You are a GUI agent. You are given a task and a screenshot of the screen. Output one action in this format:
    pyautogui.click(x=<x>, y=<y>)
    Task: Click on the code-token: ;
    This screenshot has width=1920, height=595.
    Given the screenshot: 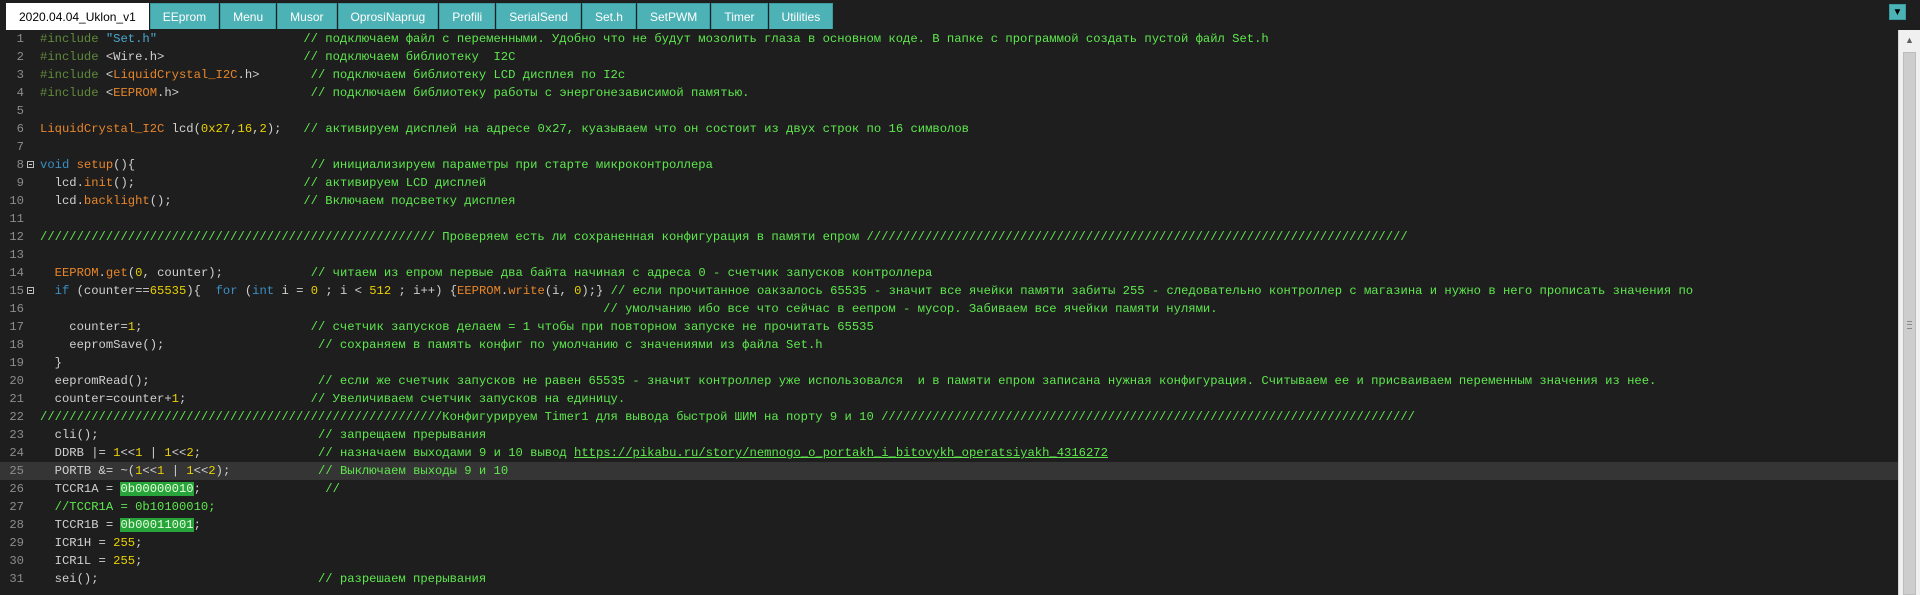 What is the action you would take?
    pyautogui.click(x=197, y=489)
    